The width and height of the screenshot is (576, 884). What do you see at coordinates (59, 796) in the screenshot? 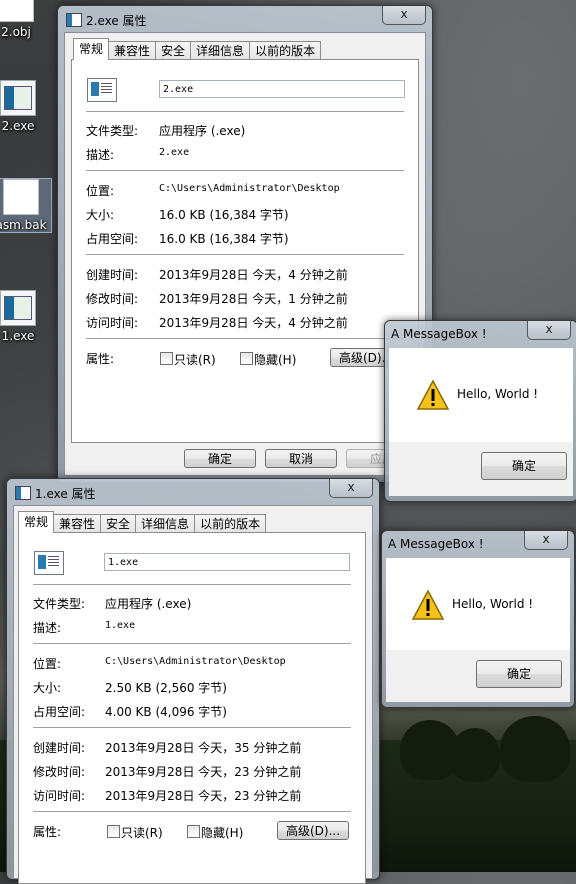
I see `accessed-label: 访问时间:` at bounding box center [59, 796].